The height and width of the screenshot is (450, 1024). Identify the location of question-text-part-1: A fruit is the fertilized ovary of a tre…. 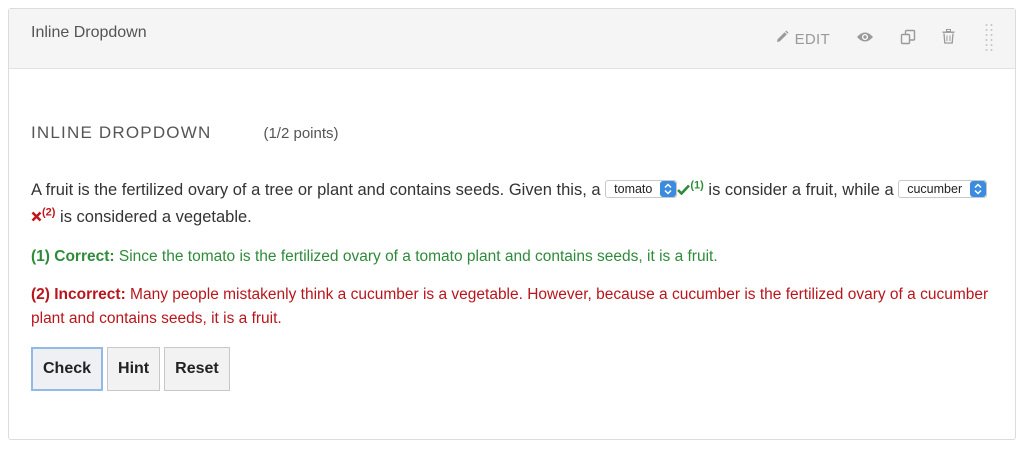
(318, 190).